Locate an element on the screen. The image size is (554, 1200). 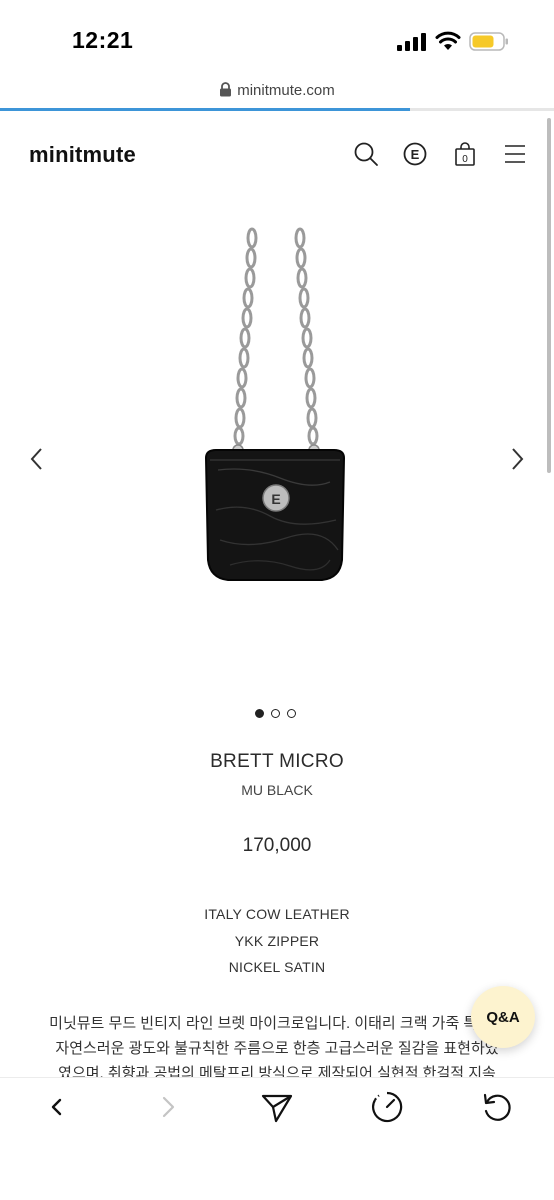
site-header: minitmute E 0 is located at coordinates (277, 156).